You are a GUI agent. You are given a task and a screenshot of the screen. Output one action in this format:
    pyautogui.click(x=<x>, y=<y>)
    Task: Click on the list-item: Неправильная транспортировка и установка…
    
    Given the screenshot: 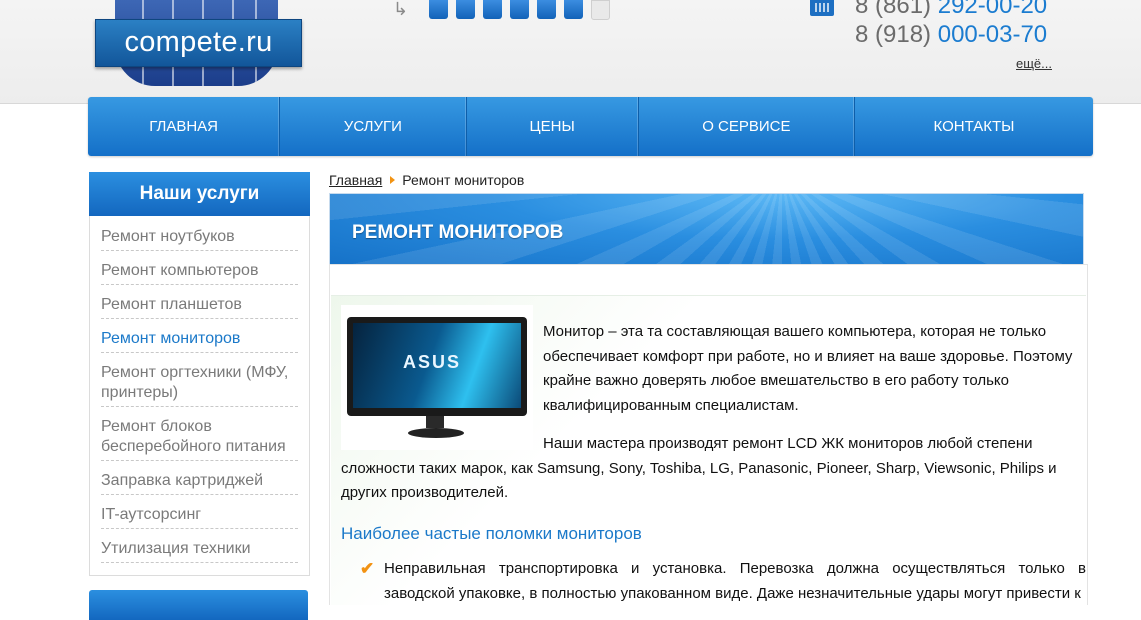 What is the action you would take?
    pyautogui.click(x=735, y=581)
    